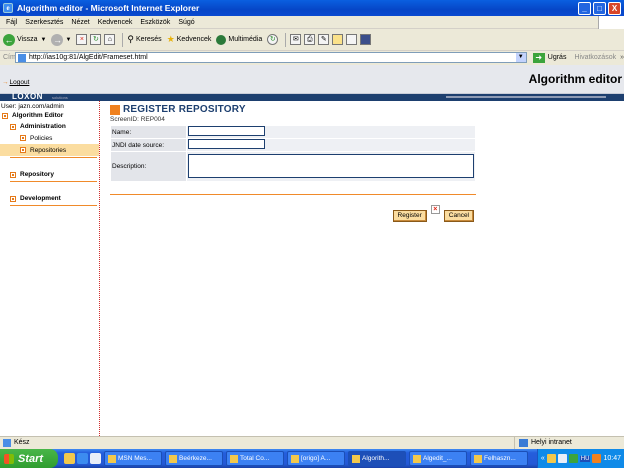 Image resolution: width=624 pixels, height=468 pixels. Describe the element at coordinates (95, 458) in the screenshot. I see `desktop-icon` at that location.